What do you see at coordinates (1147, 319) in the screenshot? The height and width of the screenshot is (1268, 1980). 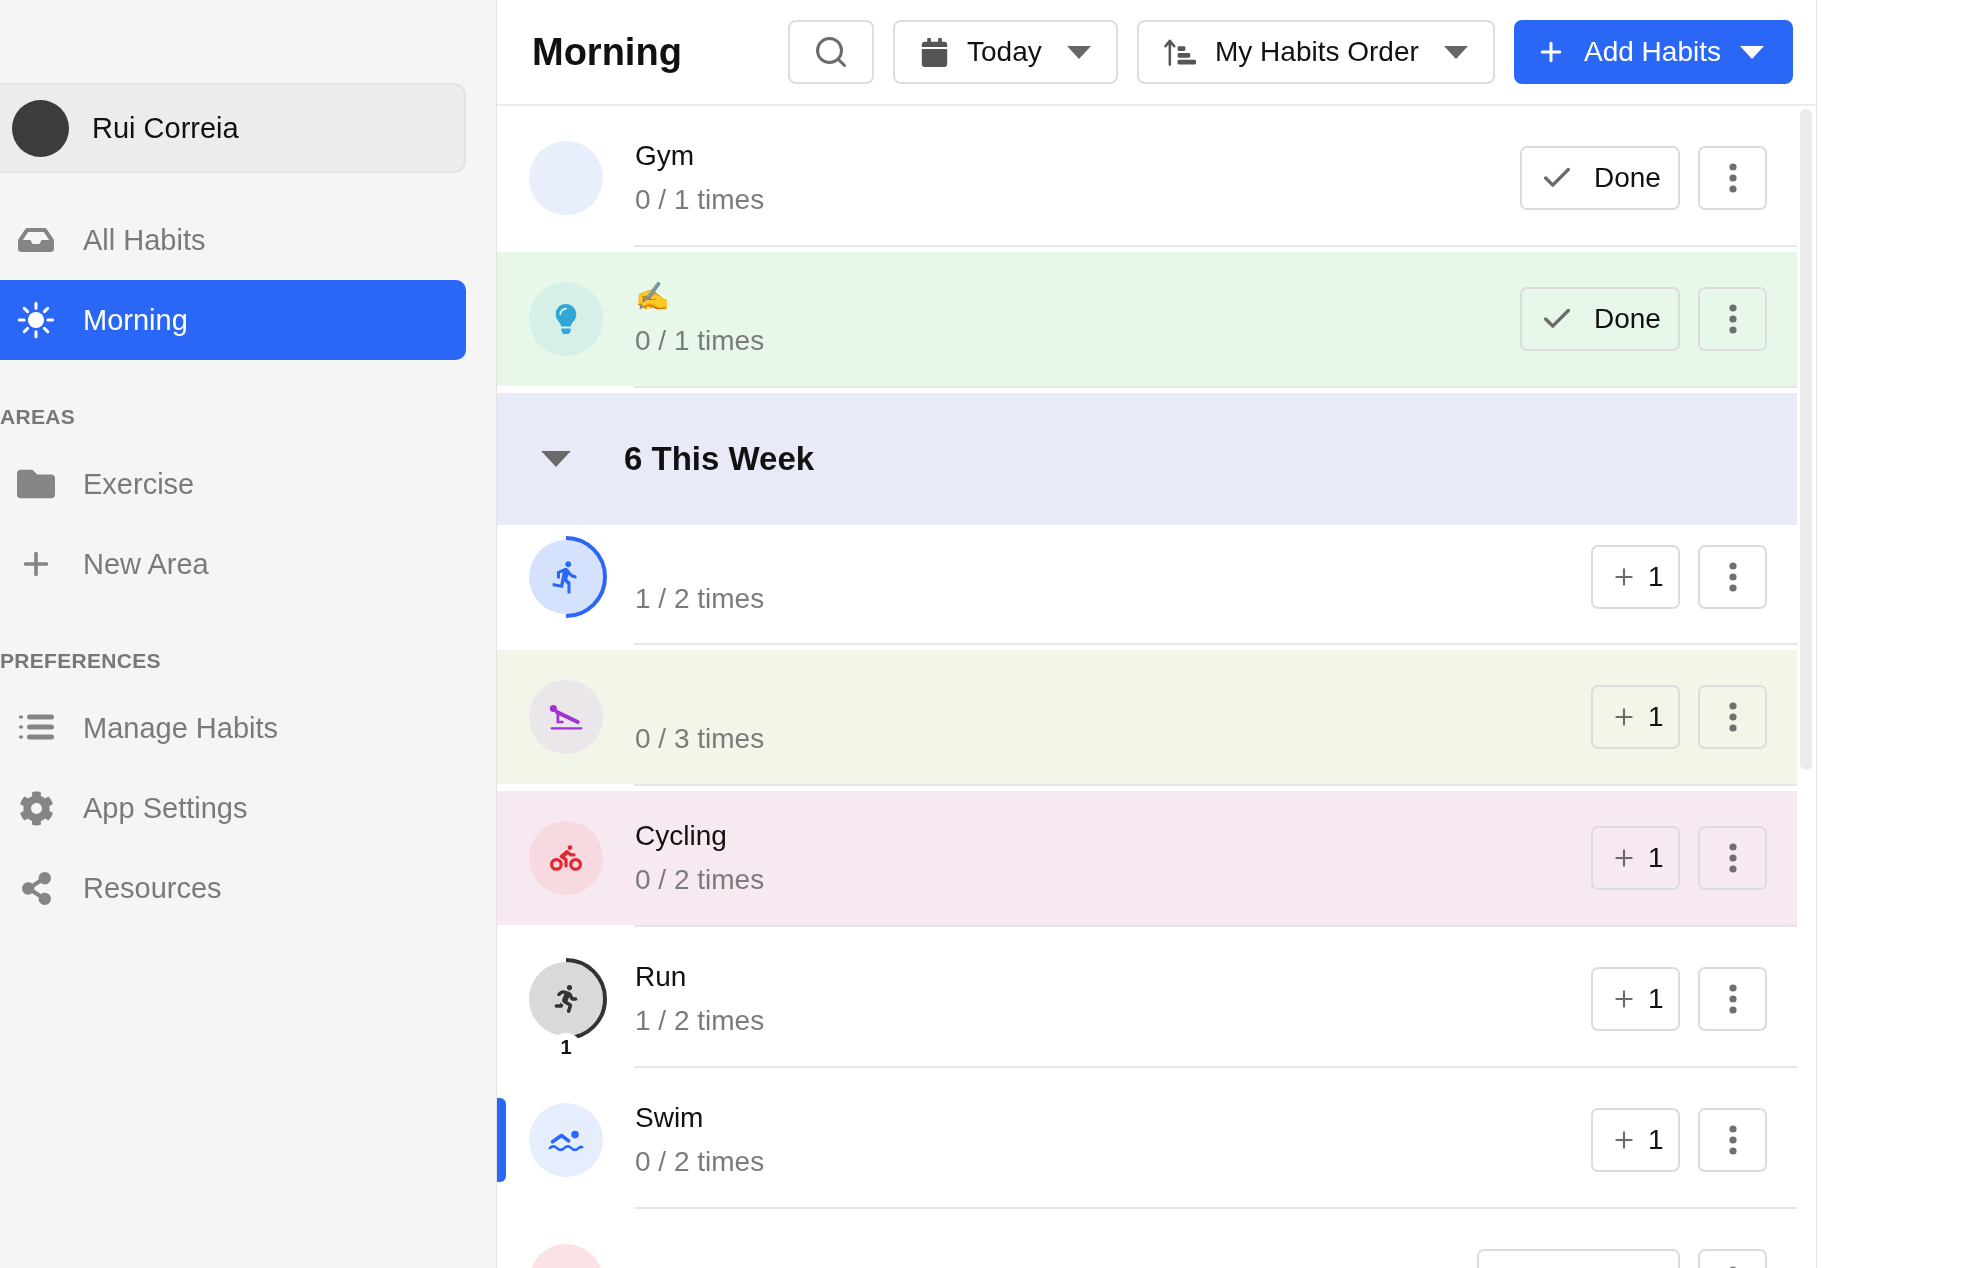 I see `habit-row: ✍ 0 / 1 times Done` at bounding box center [1147, 319].